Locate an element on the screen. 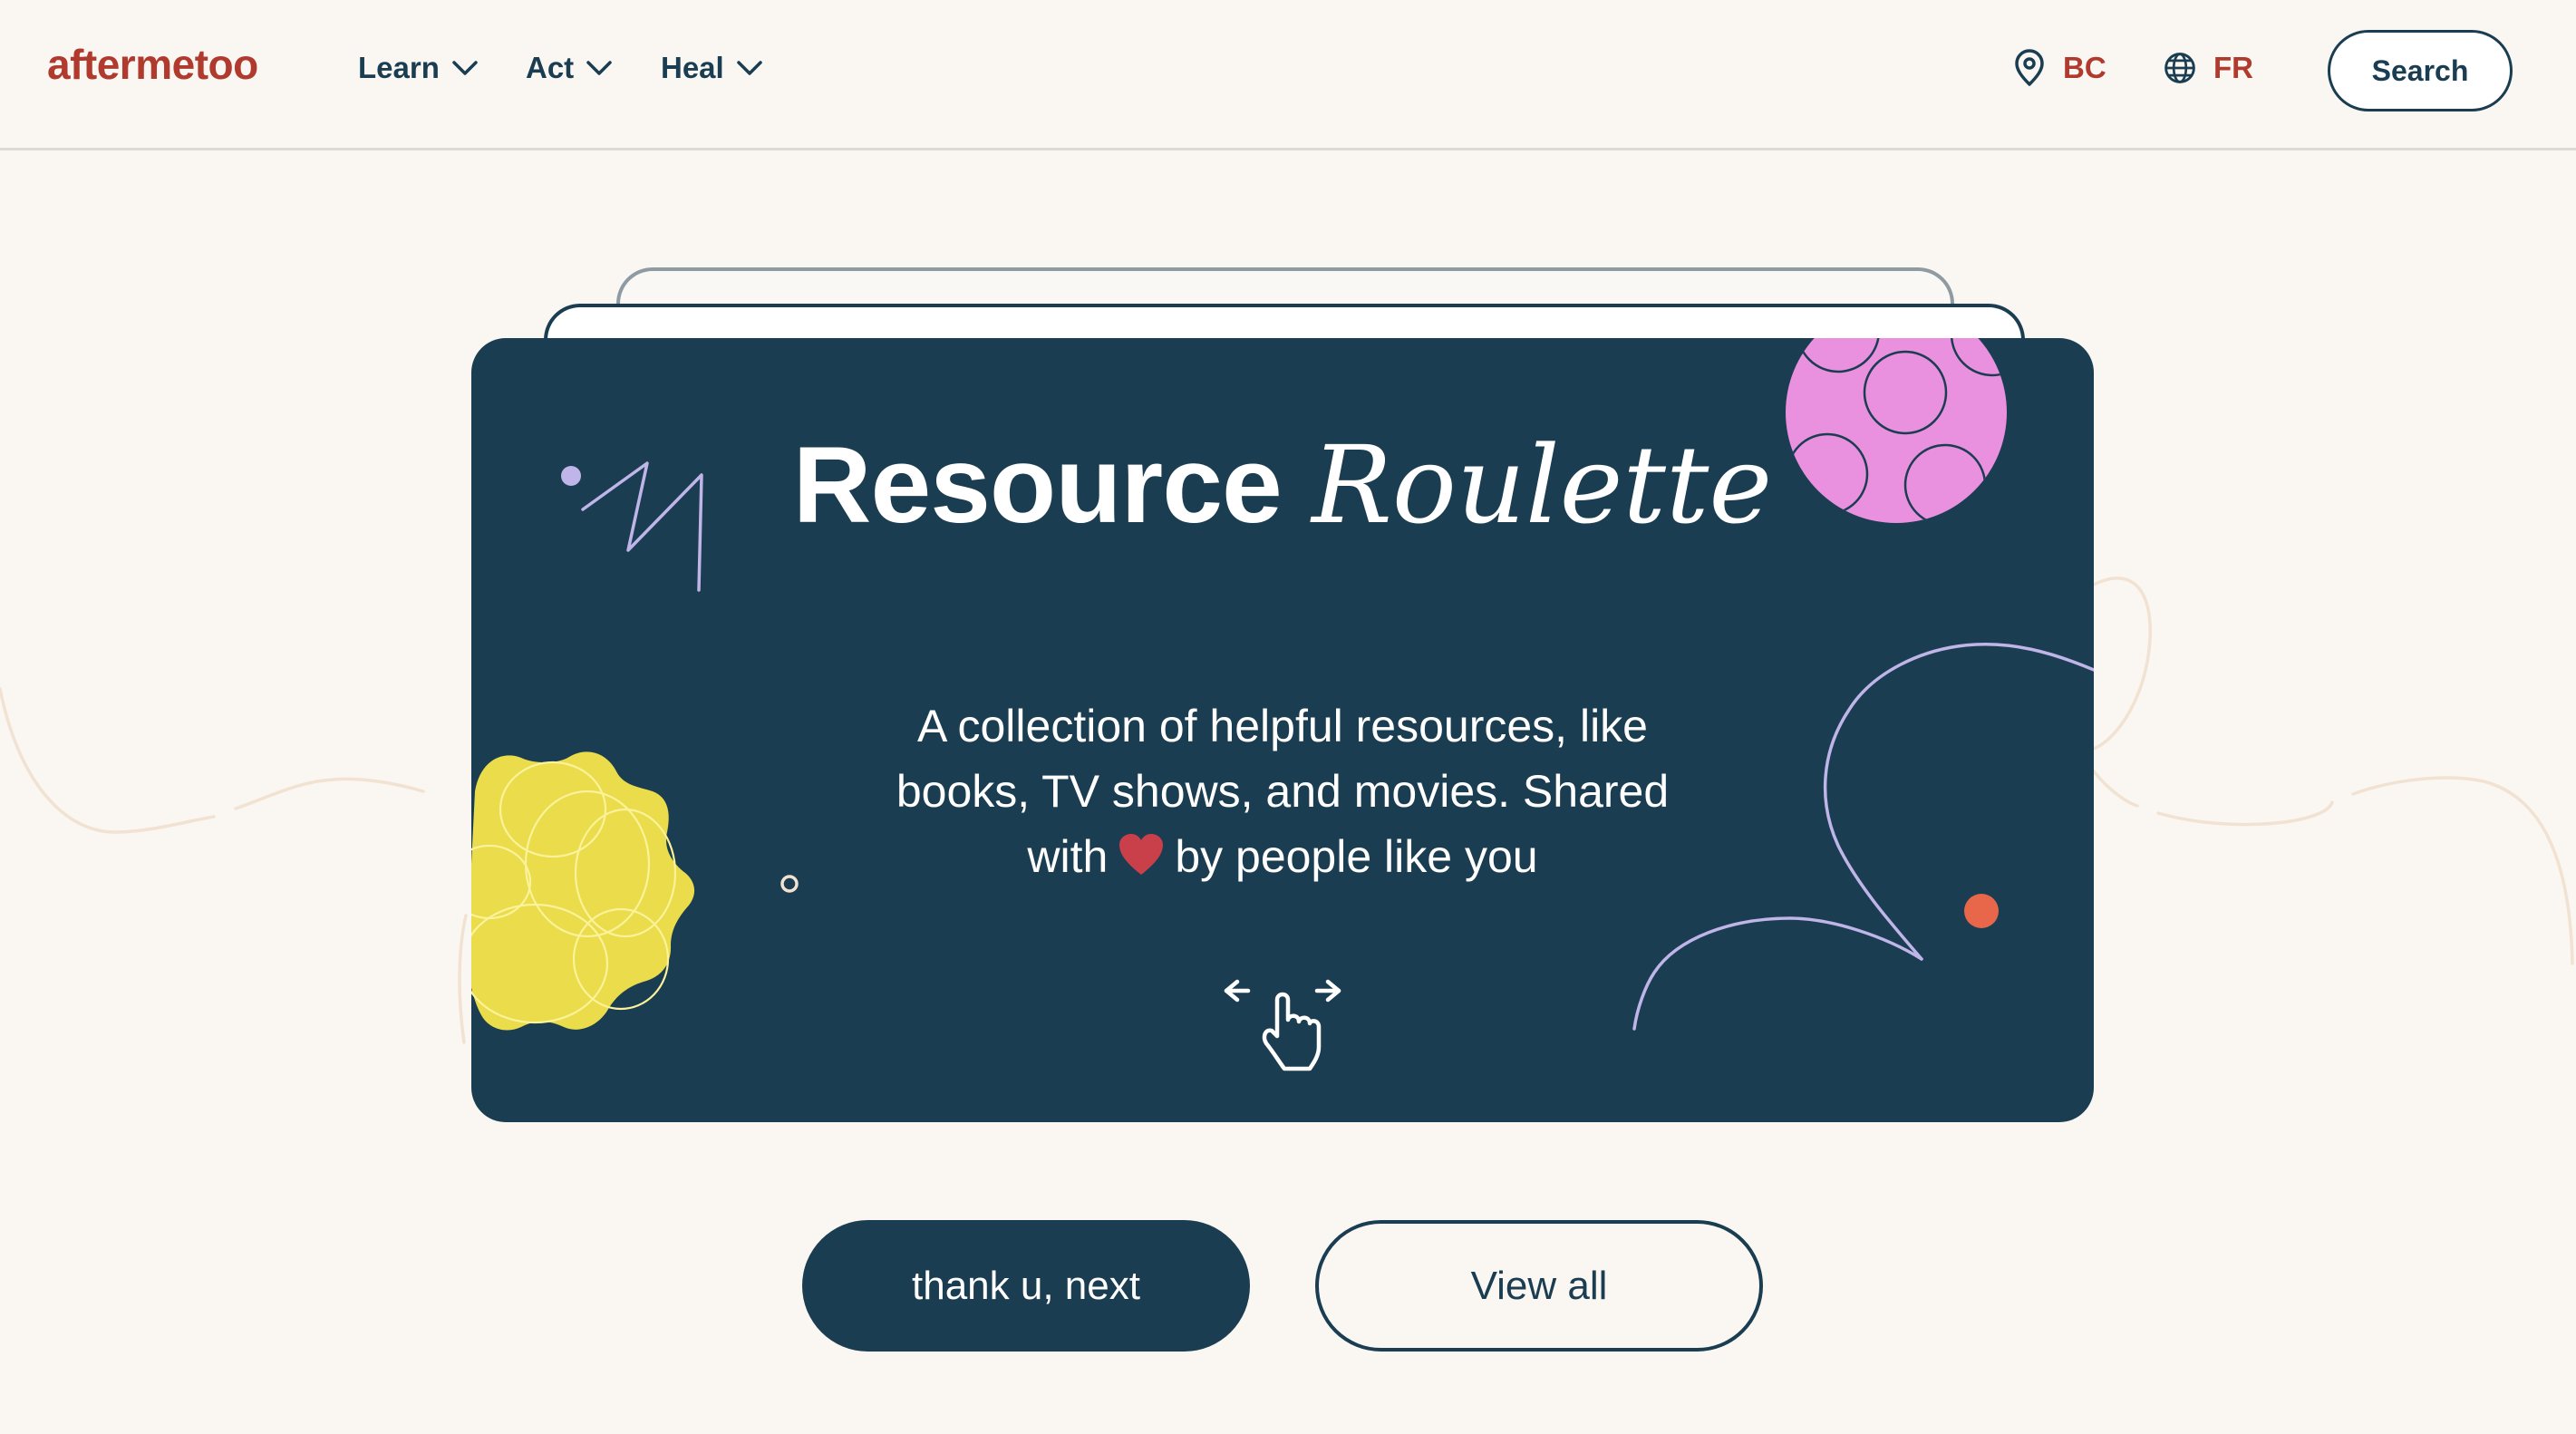 This screenshot has width=2576, height=1434. card-title: Resource Roulette is located at coordinates (1282, 484).